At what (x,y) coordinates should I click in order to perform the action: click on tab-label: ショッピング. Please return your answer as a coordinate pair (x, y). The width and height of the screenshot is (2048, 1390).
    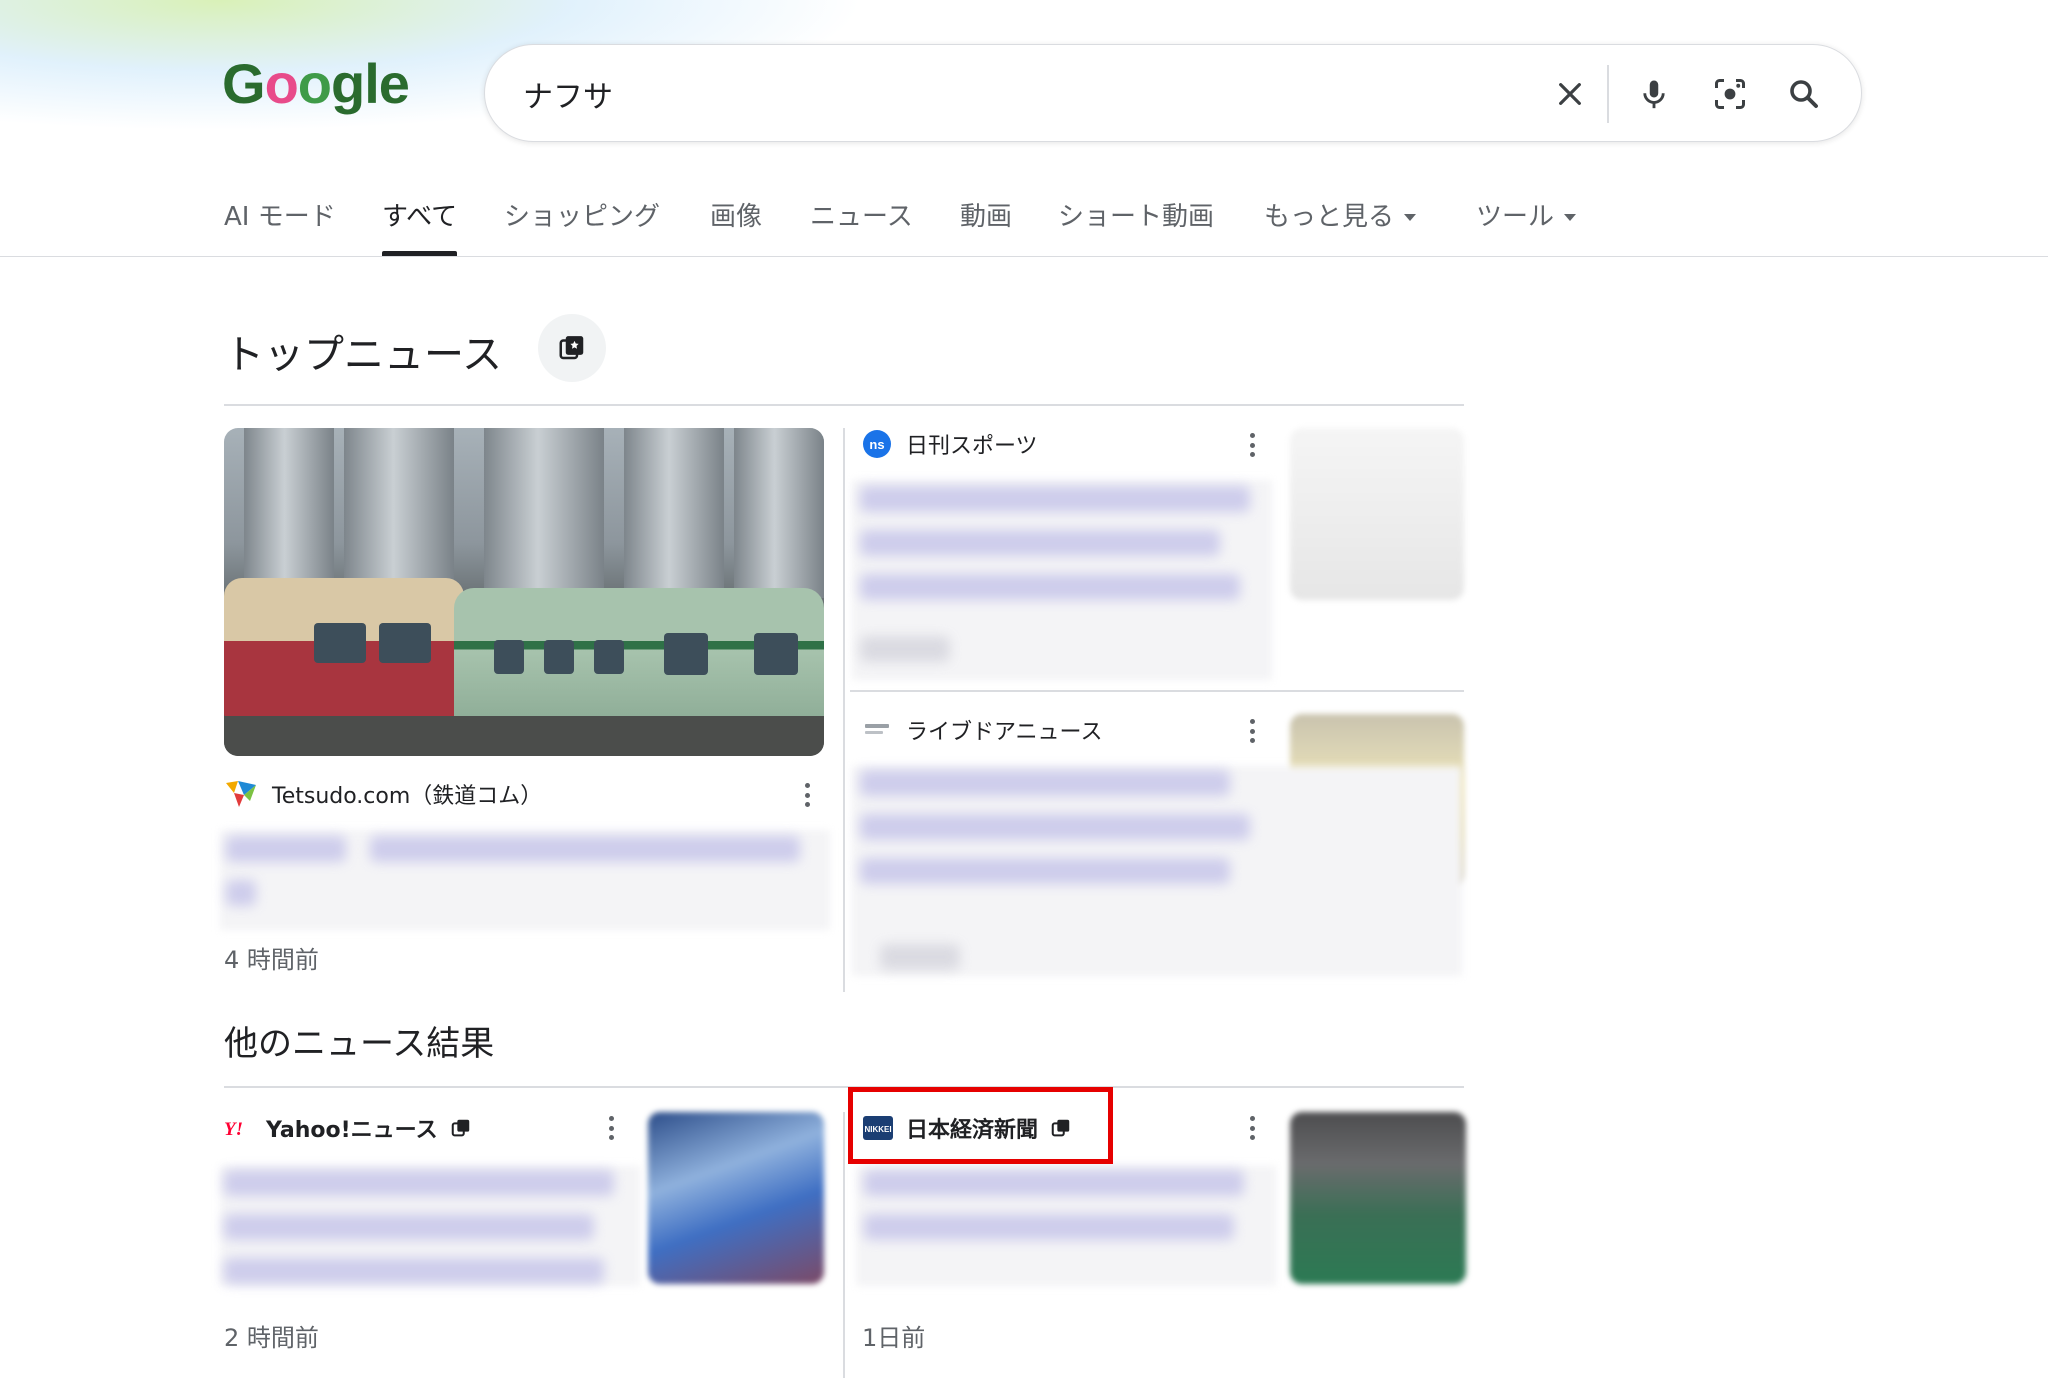
    Looking at the image, I should click on (582, 217).